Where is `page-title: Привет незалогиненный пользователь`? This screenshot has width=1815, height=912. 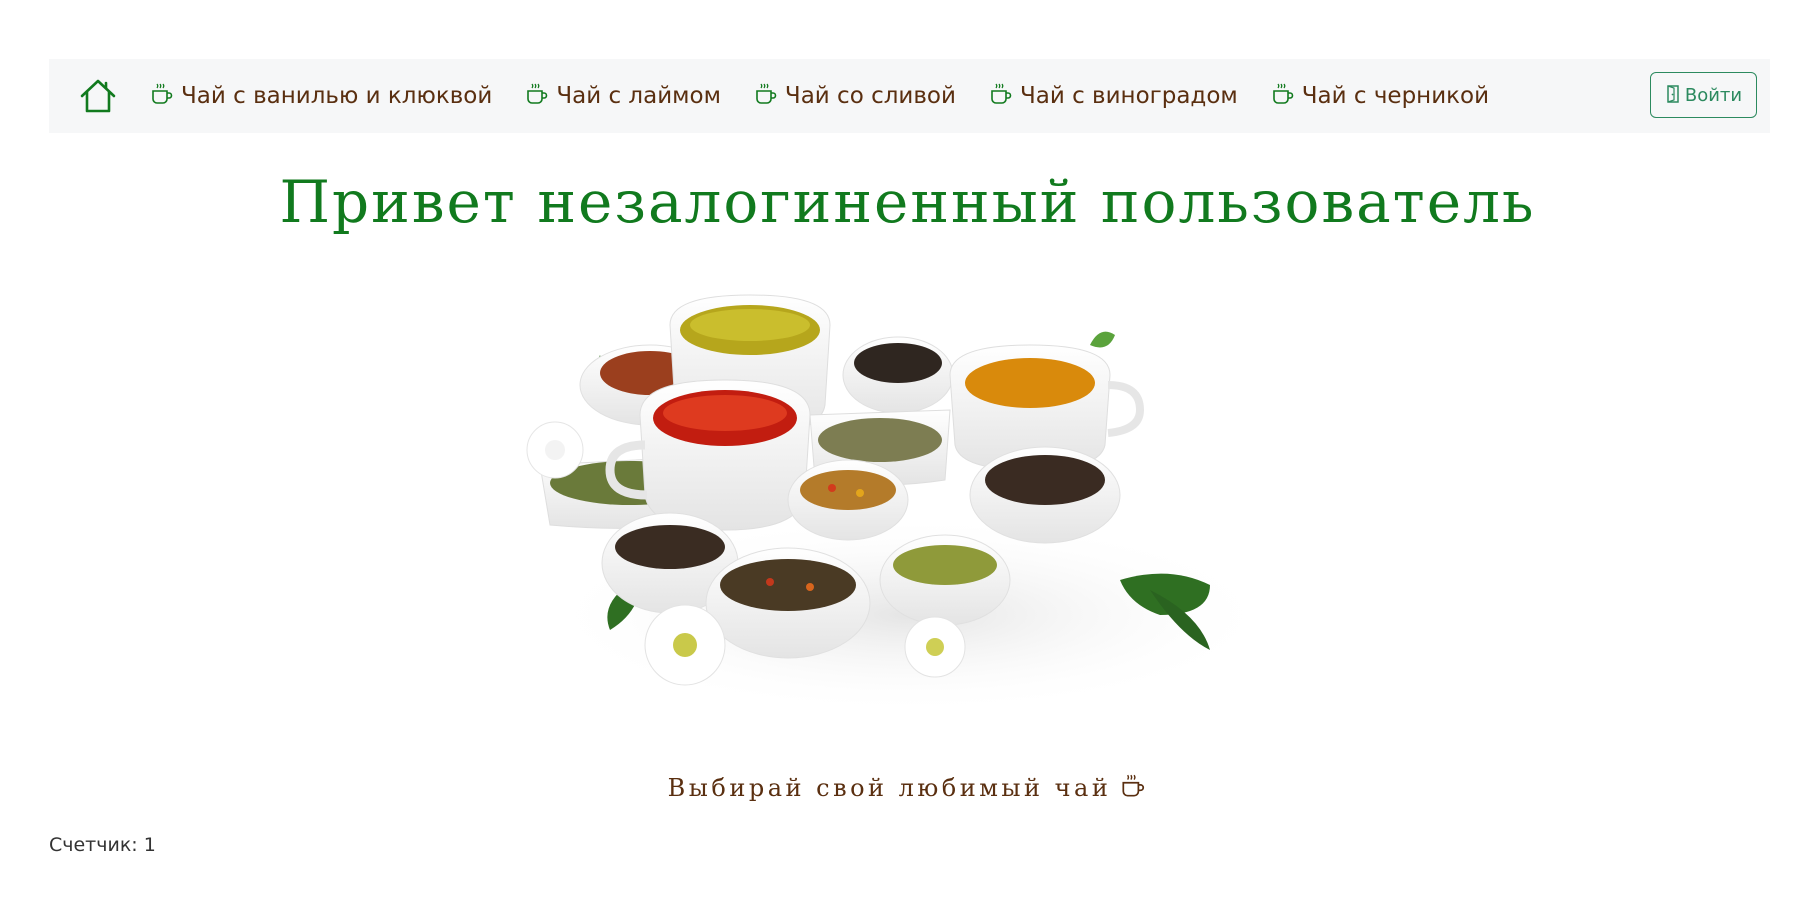 page-title: Привет незалогиненный пользователь is located at coordinates (907, 202).